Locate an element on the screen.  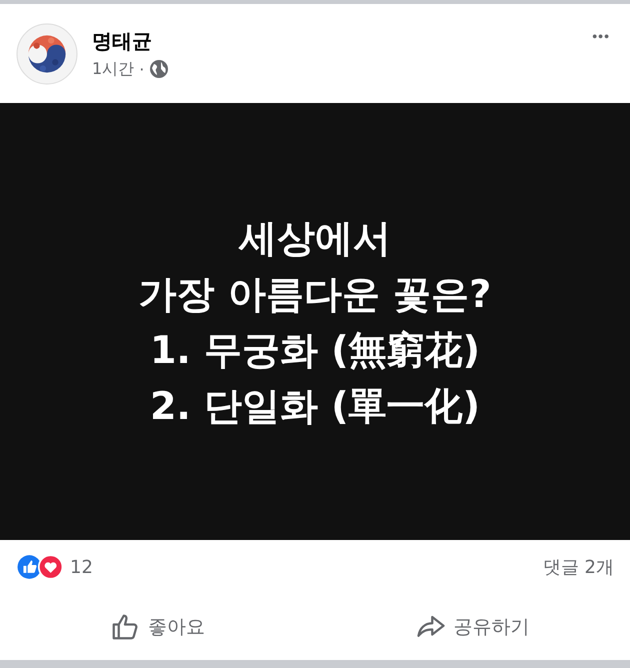
image-text: 세상에서 is located at coordinates (315, 238).